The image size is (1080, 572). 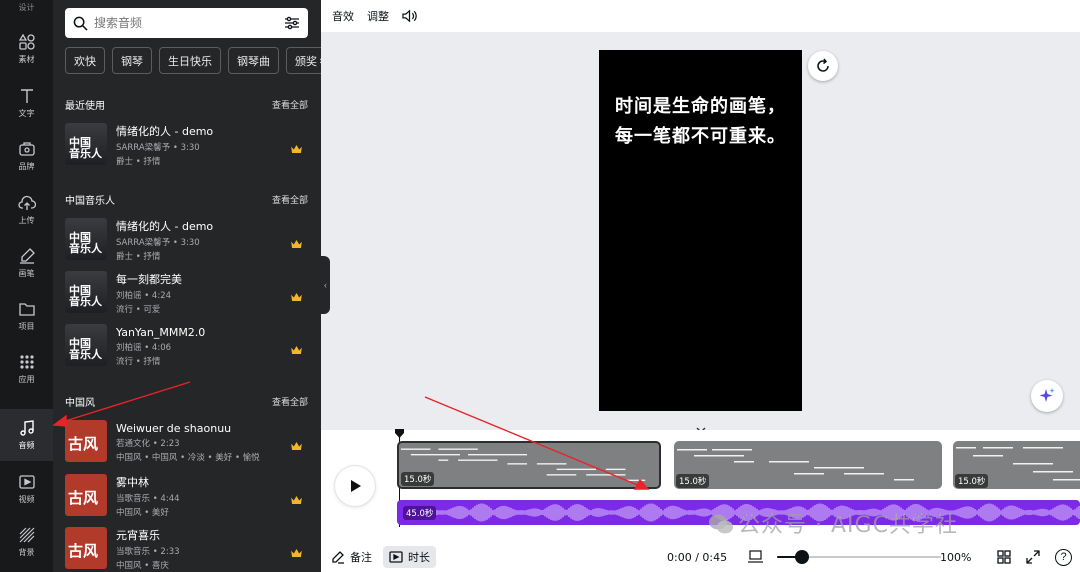 What do you see at coordinates (700, 106) in the screenshot?
I see `text-line: 时间是生命的画笔，` at bounding box center [700, 106].